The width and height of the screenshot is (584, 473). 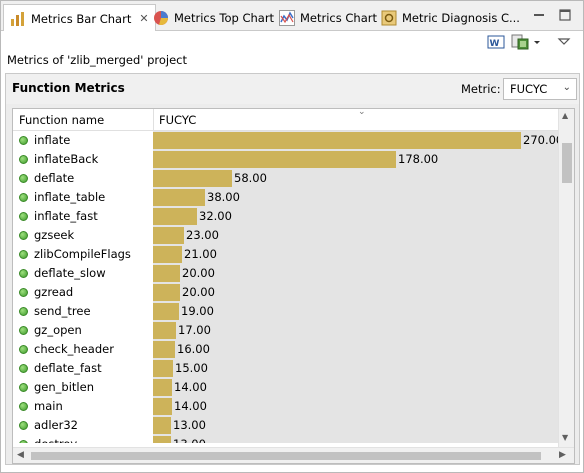 I want to click on table-row: gz_open 17.00, so click(x=285, y=330).